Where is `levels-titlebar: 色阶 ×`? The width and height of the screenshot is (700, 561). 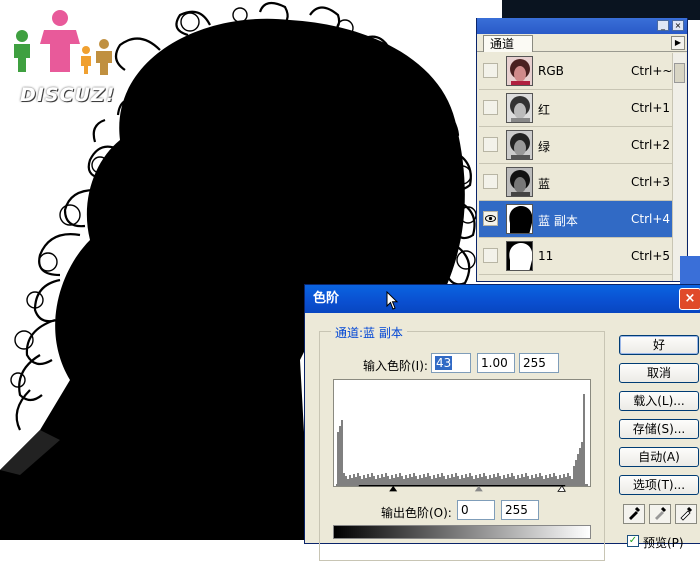
levels-titlebar: 色阶 × is located at coordinates (502, 299).